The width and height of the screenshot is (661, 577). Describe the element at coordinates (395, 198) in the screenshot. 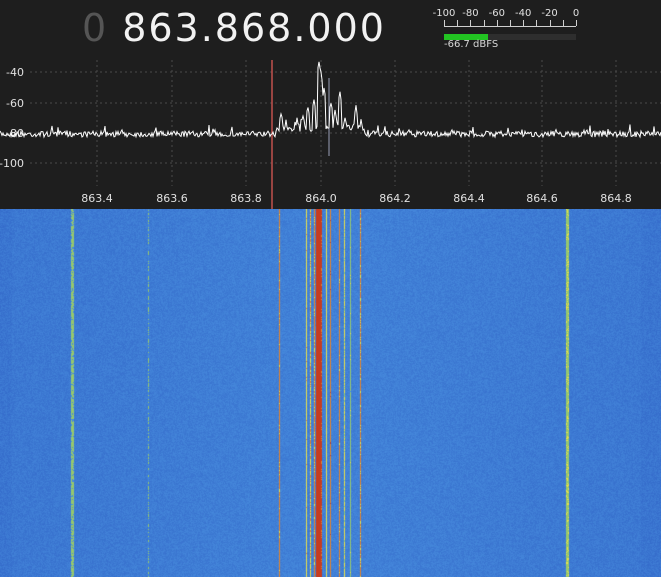

I see `x-tick-label: 864.2` at that location.